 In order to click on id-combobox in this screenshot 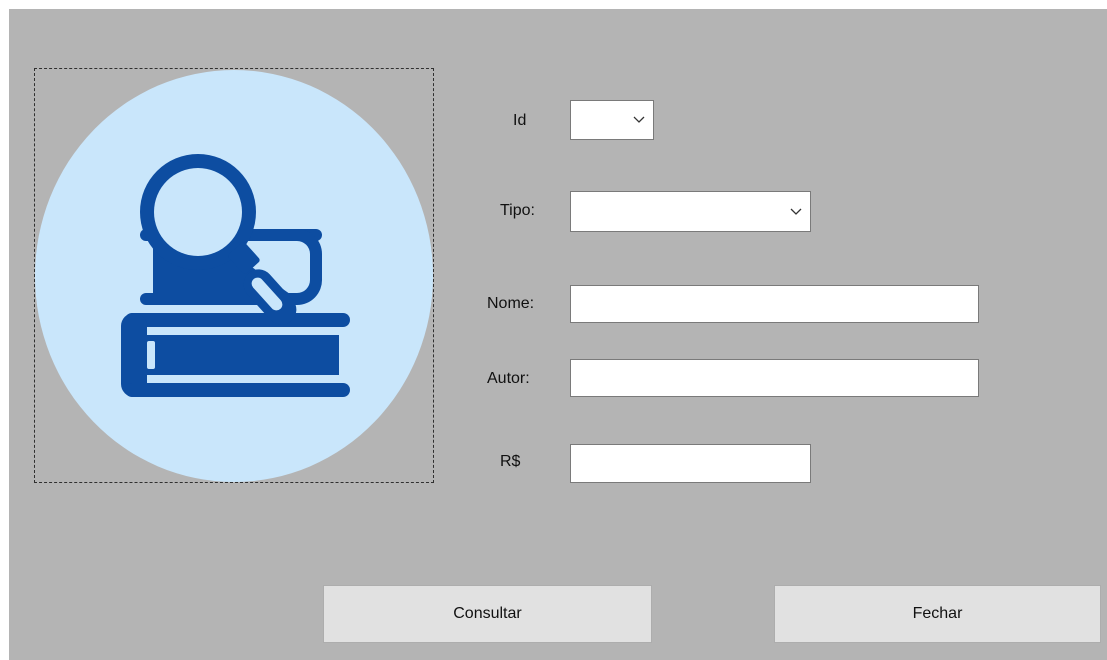, I will do `click(612, 120)`.